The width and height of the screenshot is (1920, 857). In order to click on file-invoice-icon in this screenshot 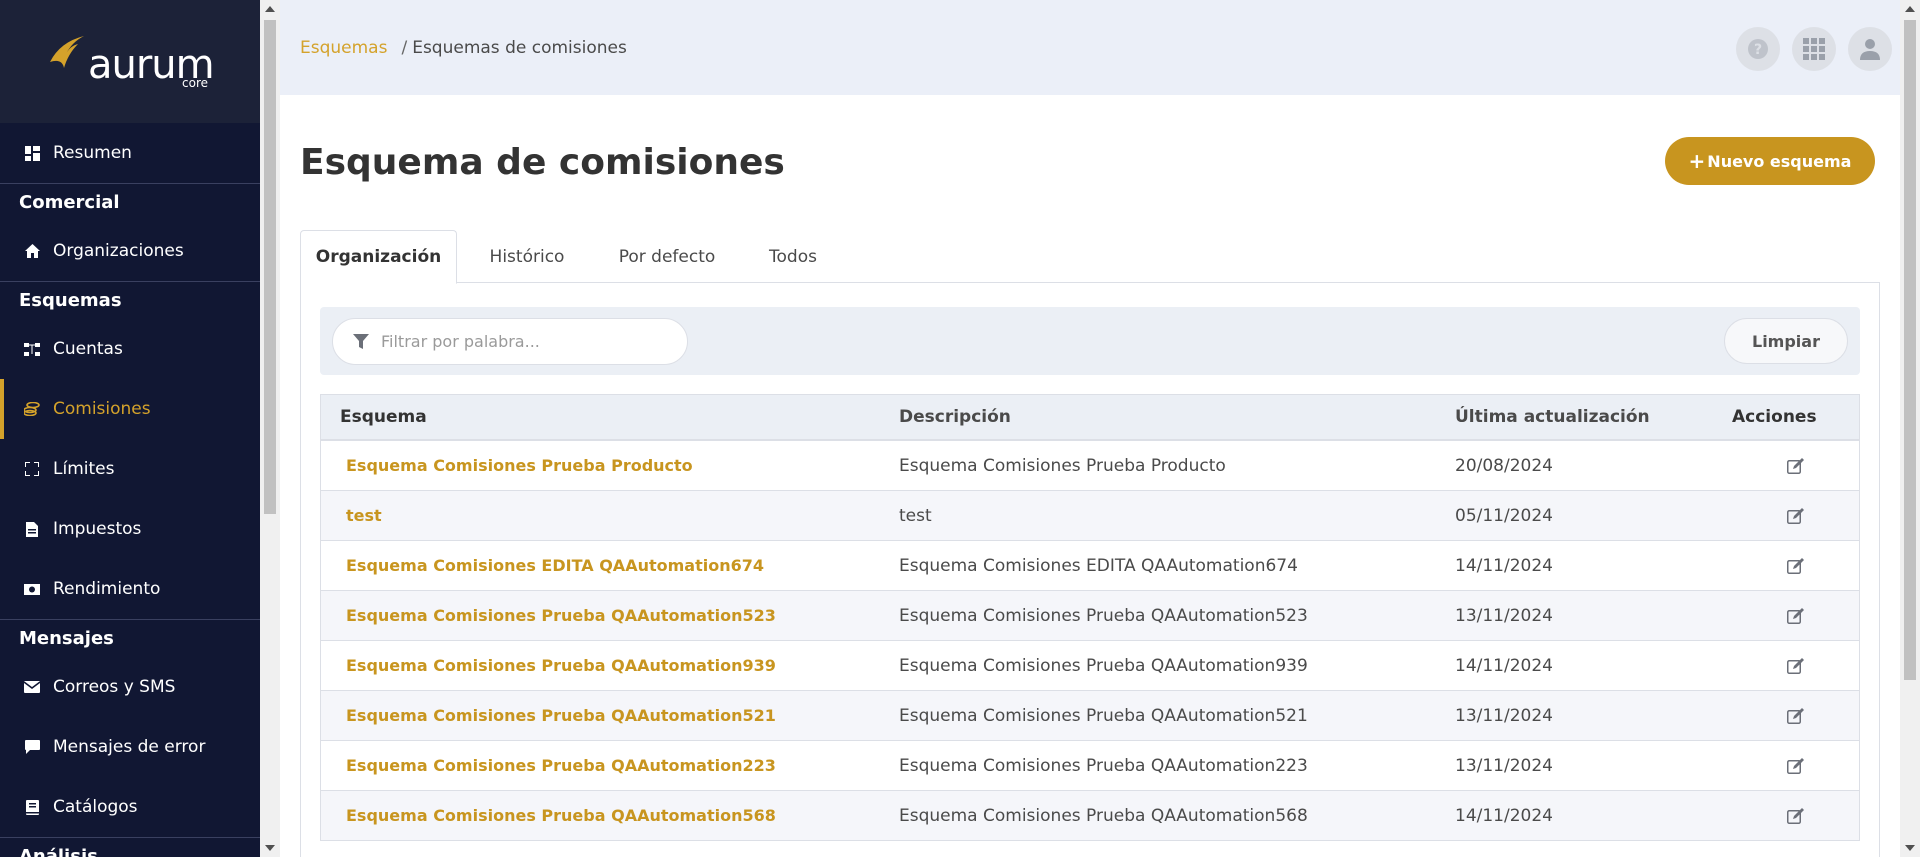, I will do `click(32, 529)`.